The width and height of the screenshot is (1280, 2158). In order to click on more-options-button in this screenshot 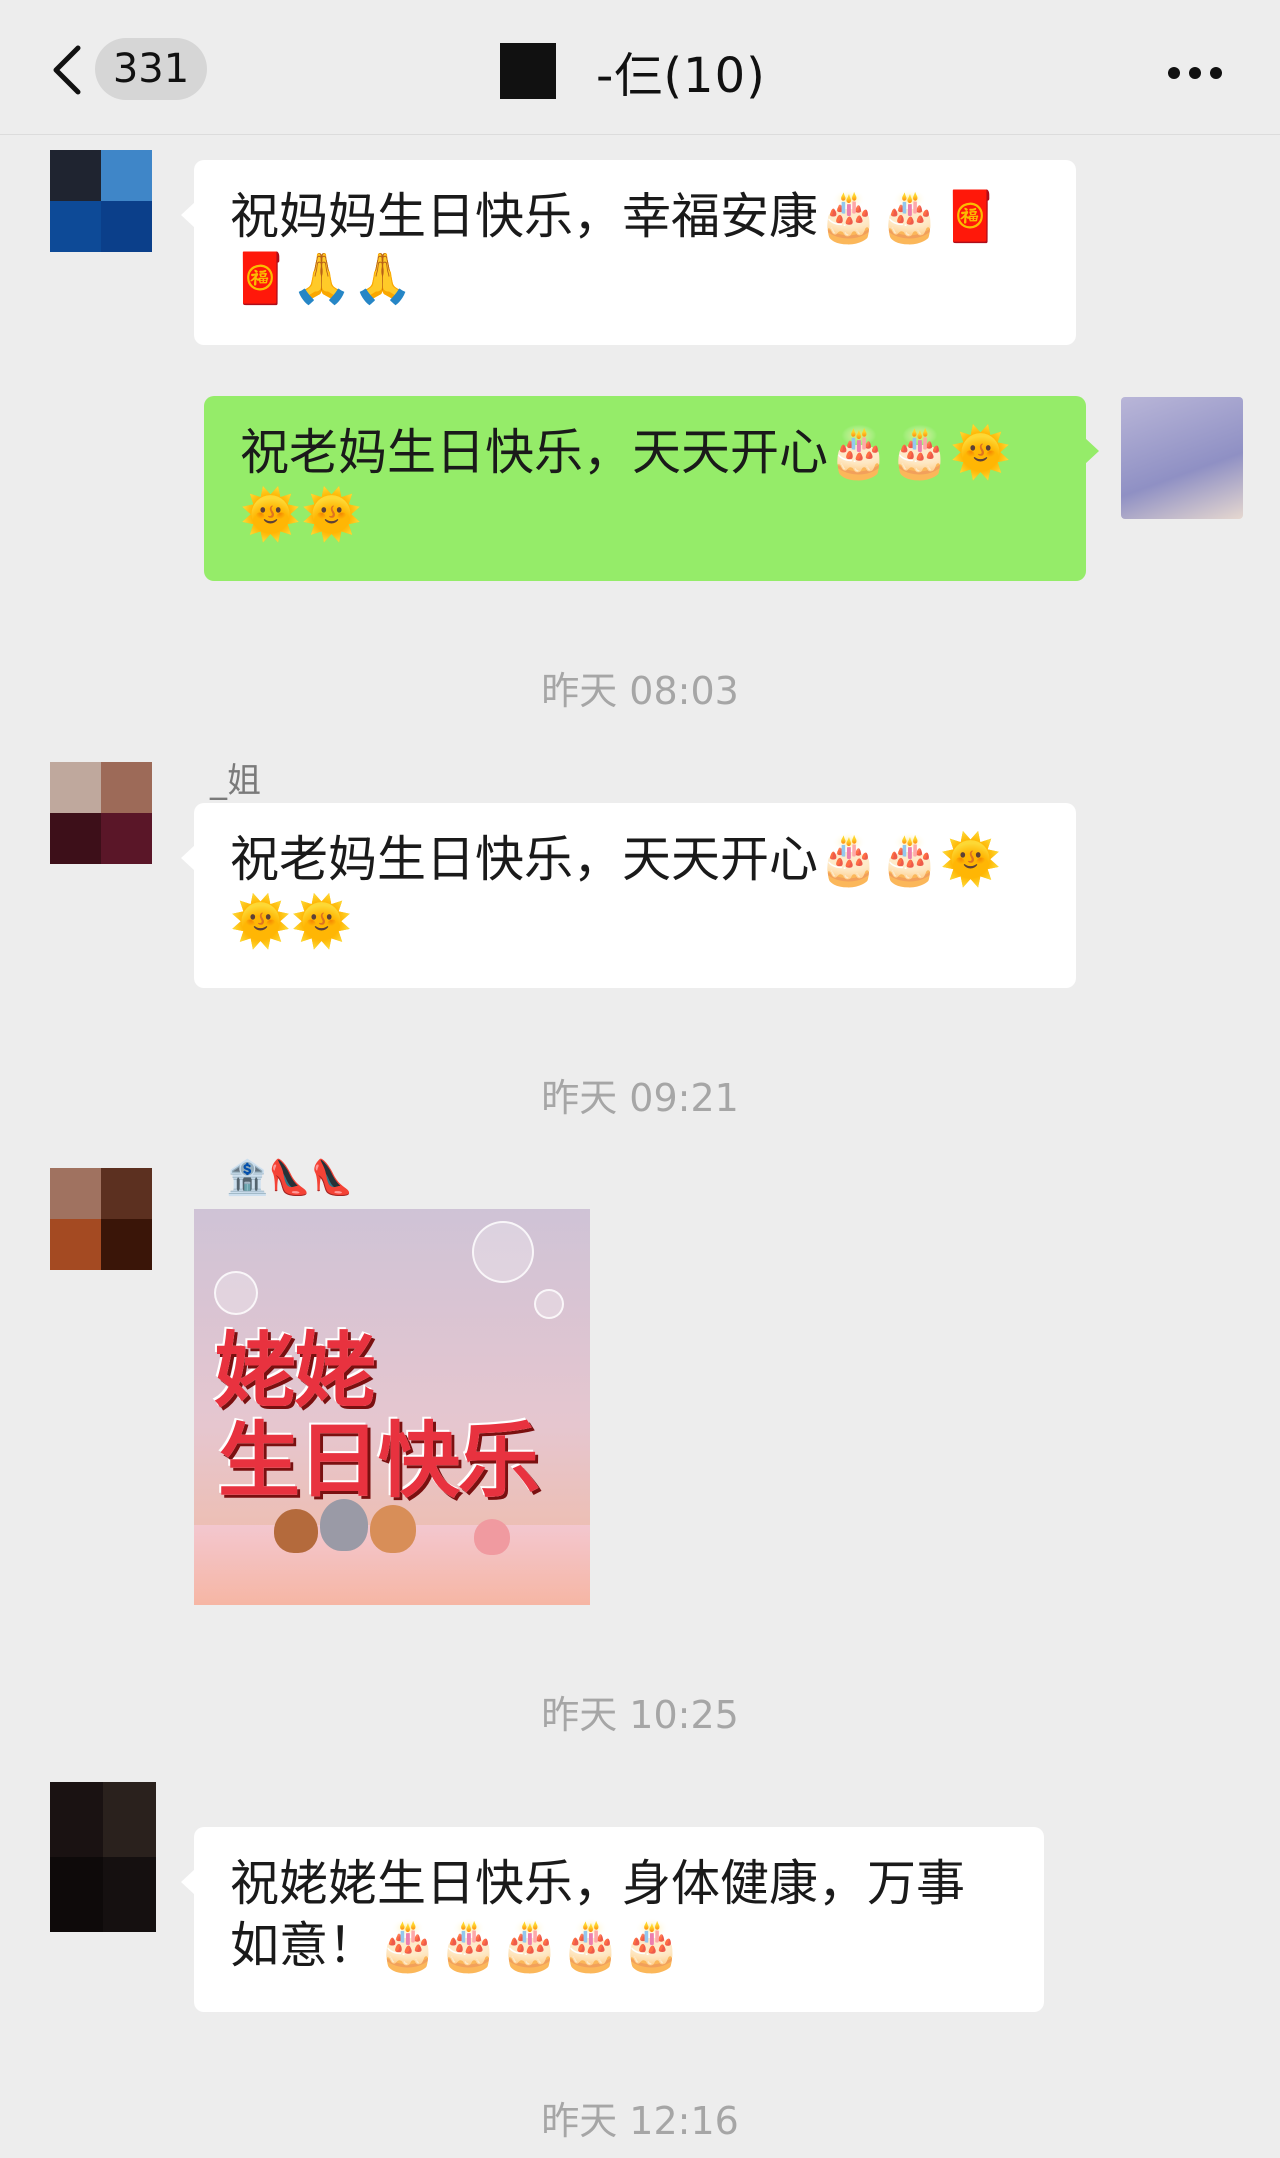, I will do `click(1195, 70)`.